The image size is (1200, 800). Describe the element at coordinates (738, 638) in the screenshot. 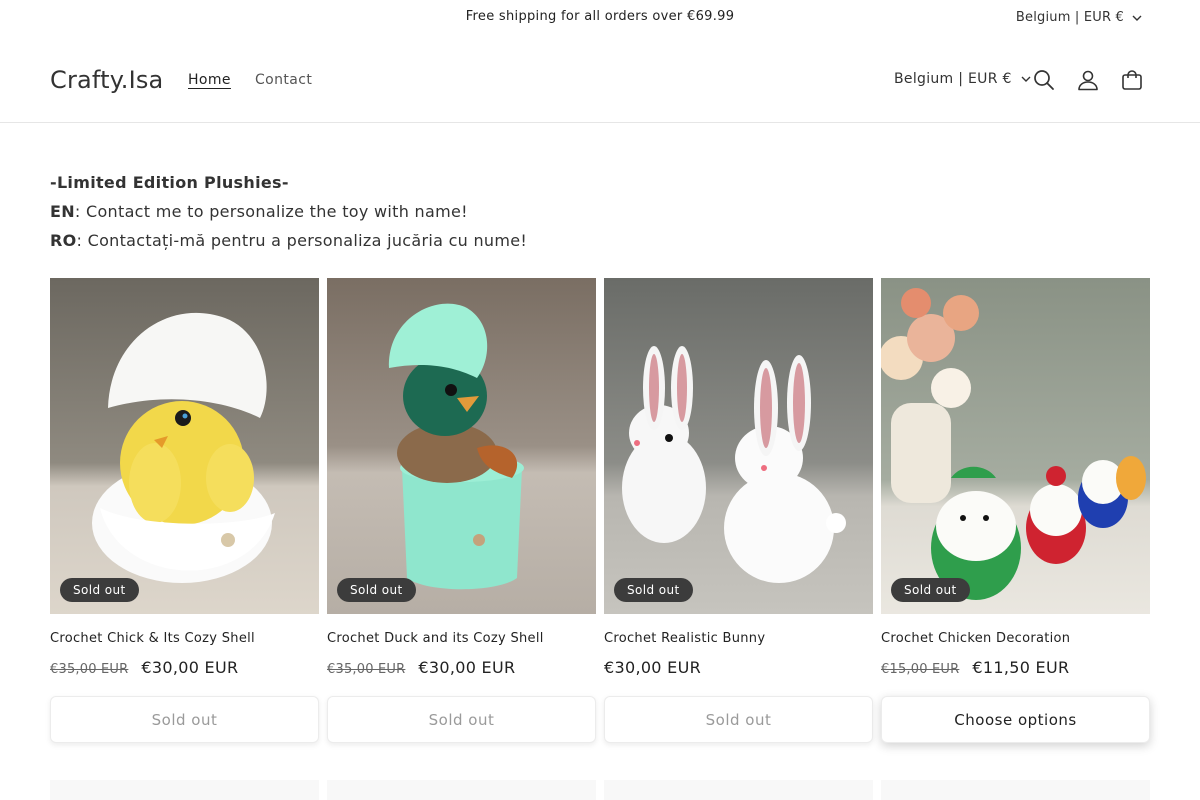

I see `product-title: Crochet Realistic Bunny` at that location.